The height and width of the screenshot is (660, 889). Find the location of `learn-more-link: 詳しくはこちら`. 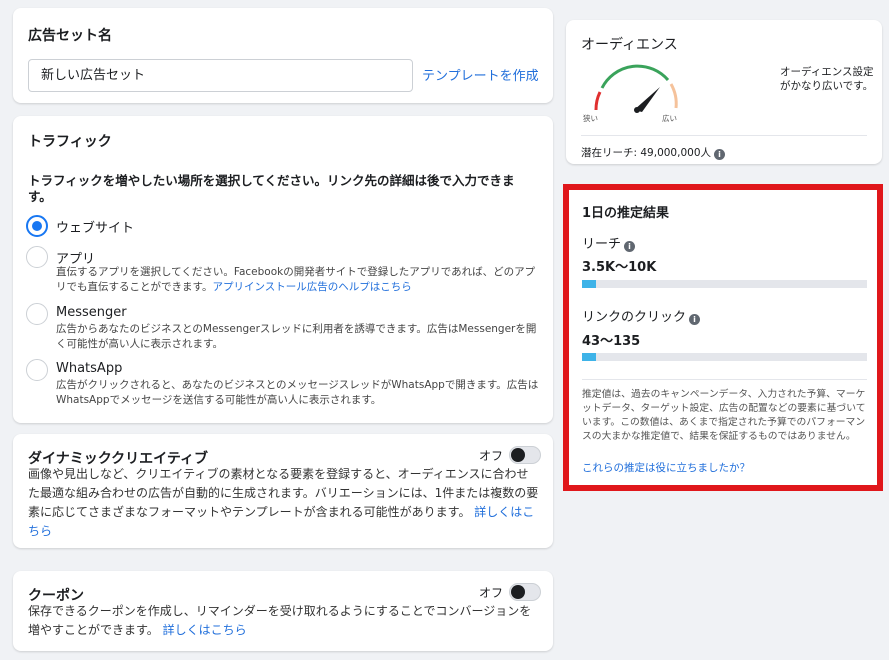

learn-more-link: 詳しくはこちら is located at coordinates (205, 630).